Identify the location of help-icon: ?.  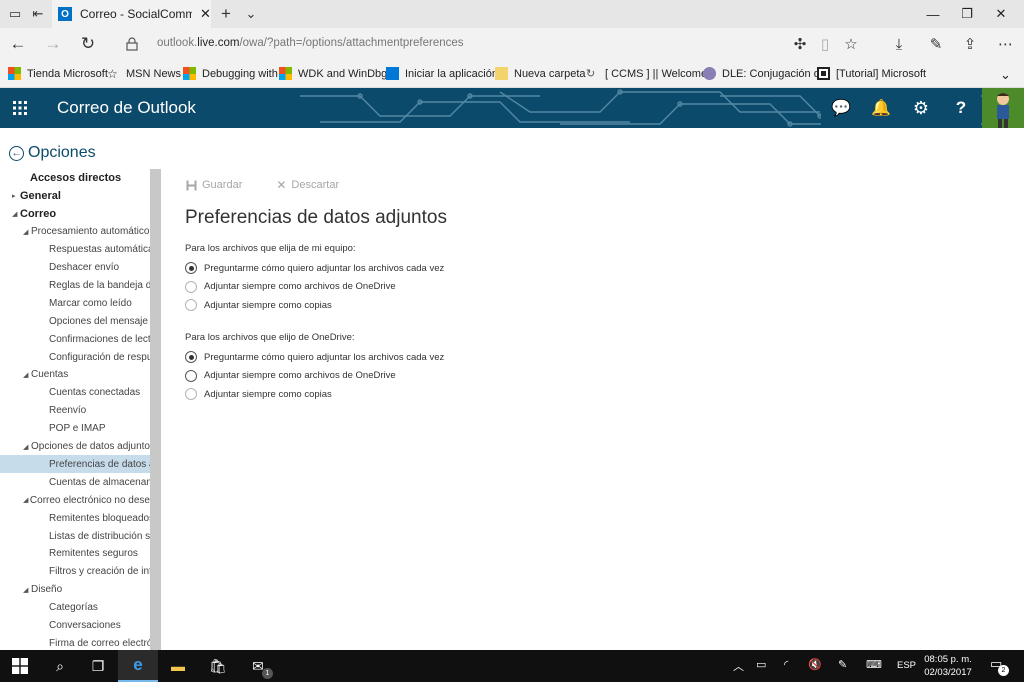
(961, 108).